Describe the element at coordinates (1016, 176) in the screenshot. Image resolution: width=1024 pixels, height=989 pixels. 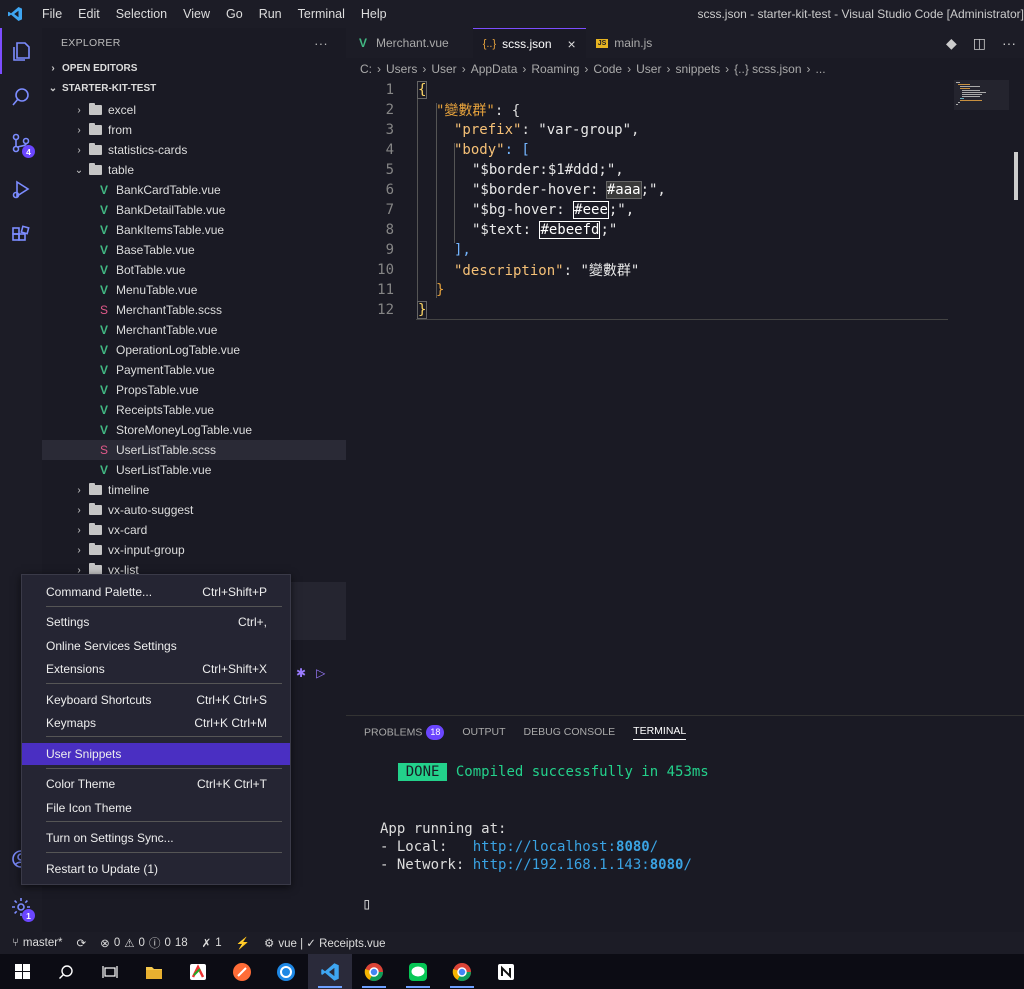
I see `editor-scrollbar` at that location.